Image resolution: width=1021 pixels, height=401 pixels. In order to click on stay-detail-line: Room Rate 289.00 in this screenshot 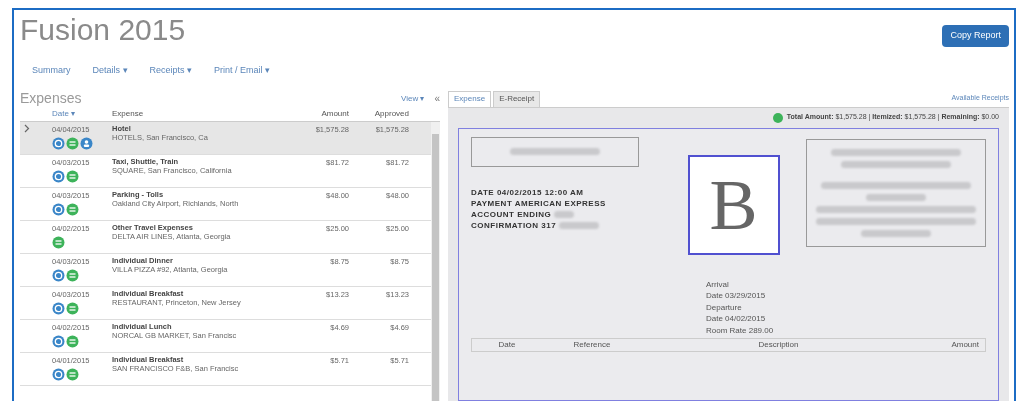, I will do `click(740, 330)`.